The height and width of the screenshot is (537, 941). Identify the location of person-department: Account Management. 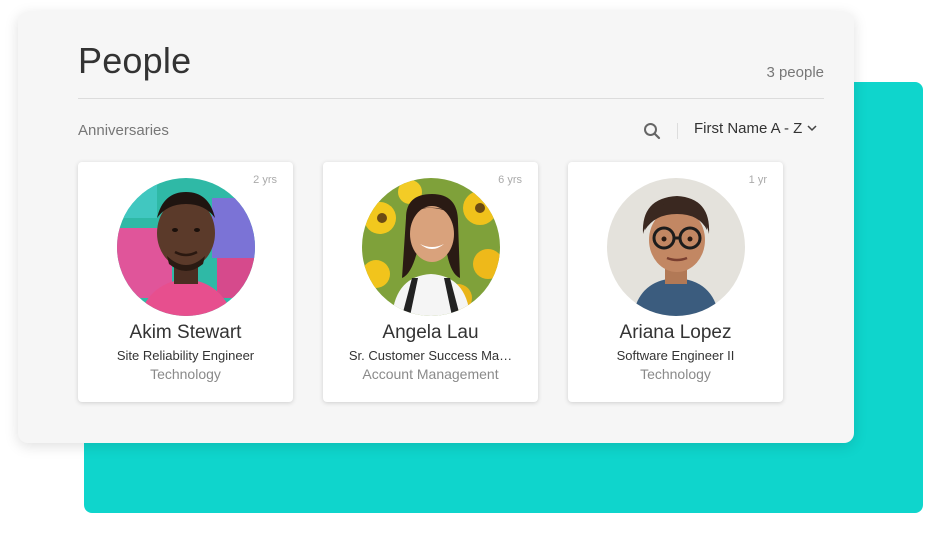
(430, 374).